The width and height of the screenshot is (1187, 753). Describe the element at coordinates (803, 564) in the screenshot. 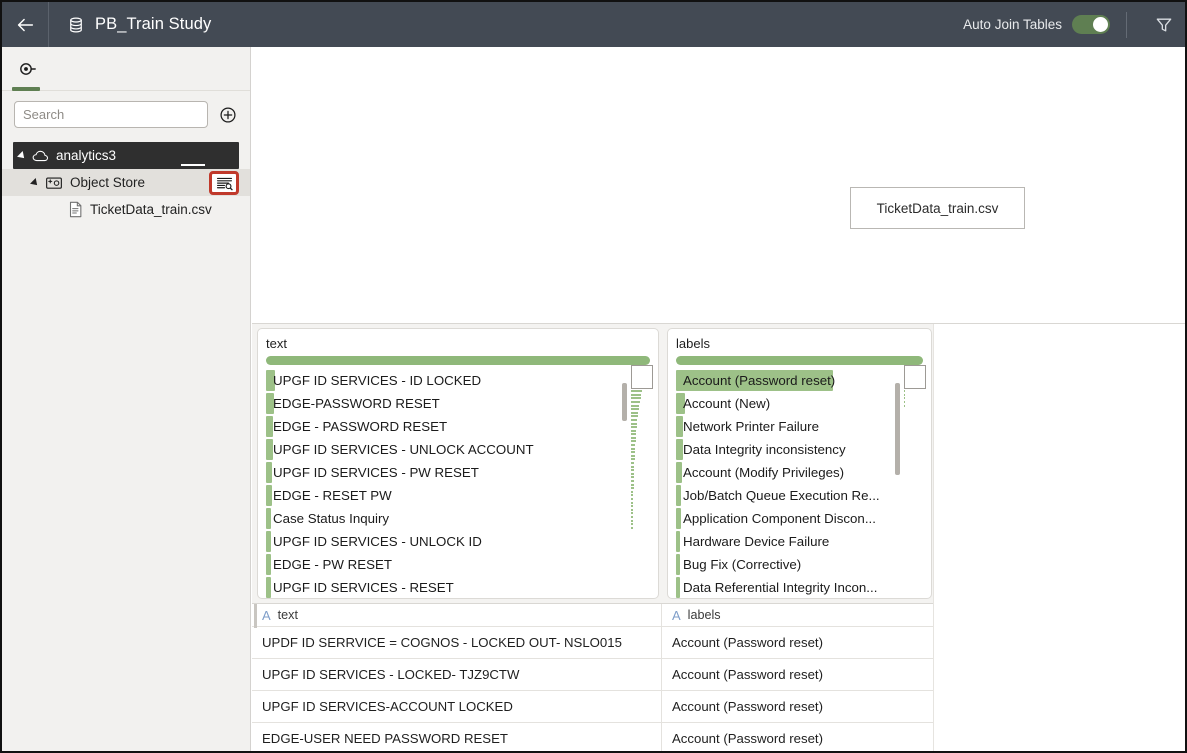

I see `list-item: Bug Fix (Corrective)` at that location.